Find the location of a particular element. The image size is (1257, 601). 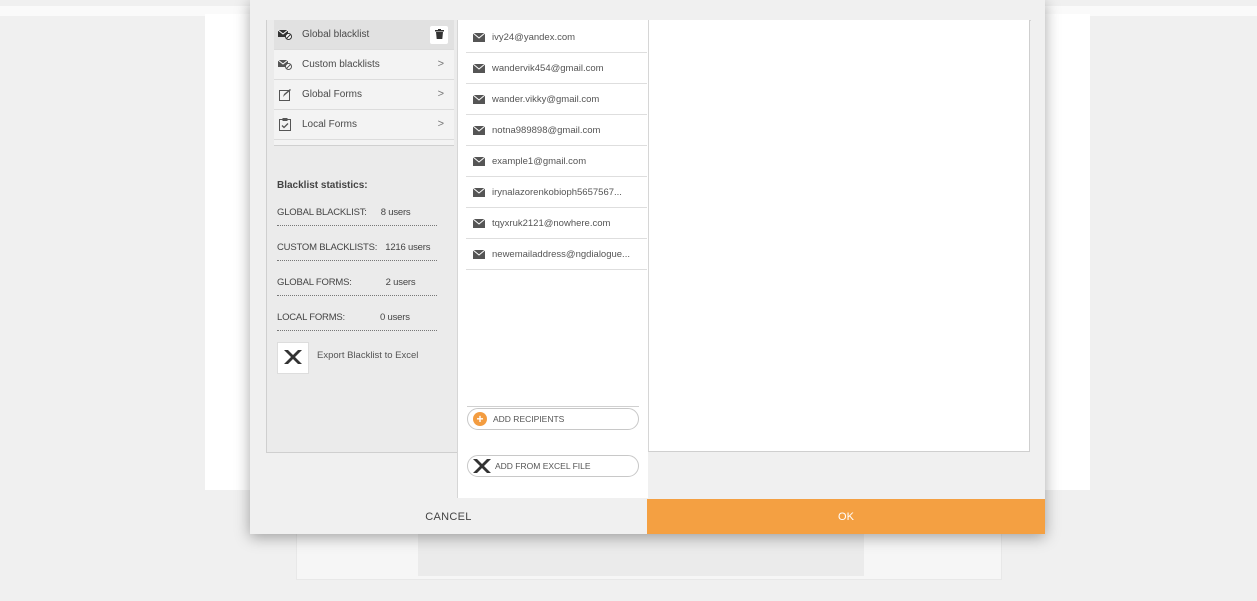

list-item: wander.vikky@gmail.com is located at coordinates (556, 99).